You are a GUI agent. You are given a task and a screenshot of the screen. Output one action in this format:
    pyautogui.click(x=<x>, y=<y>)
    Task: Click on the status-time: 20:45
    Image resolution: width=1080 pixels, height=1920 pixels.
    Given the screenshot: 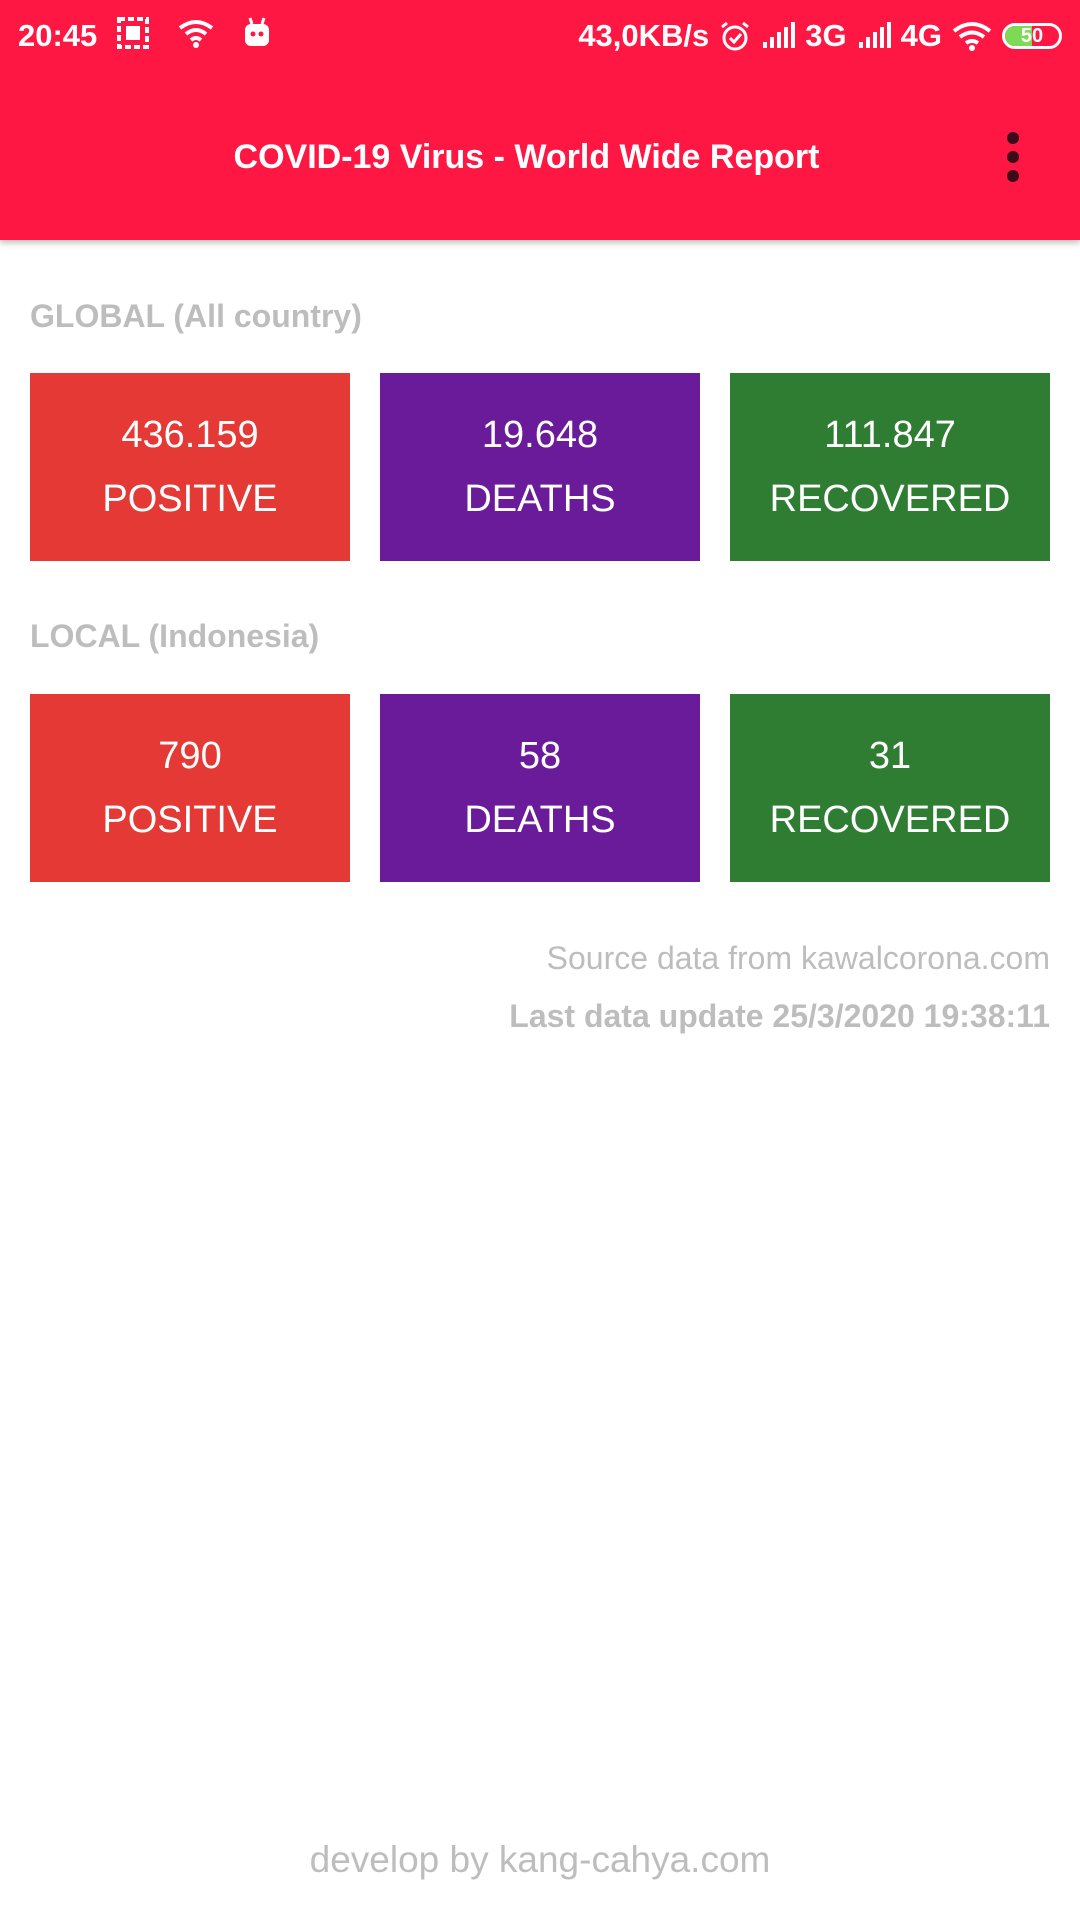 What is the action you would take?
    pyautogui.click(x=58, y=35)
    